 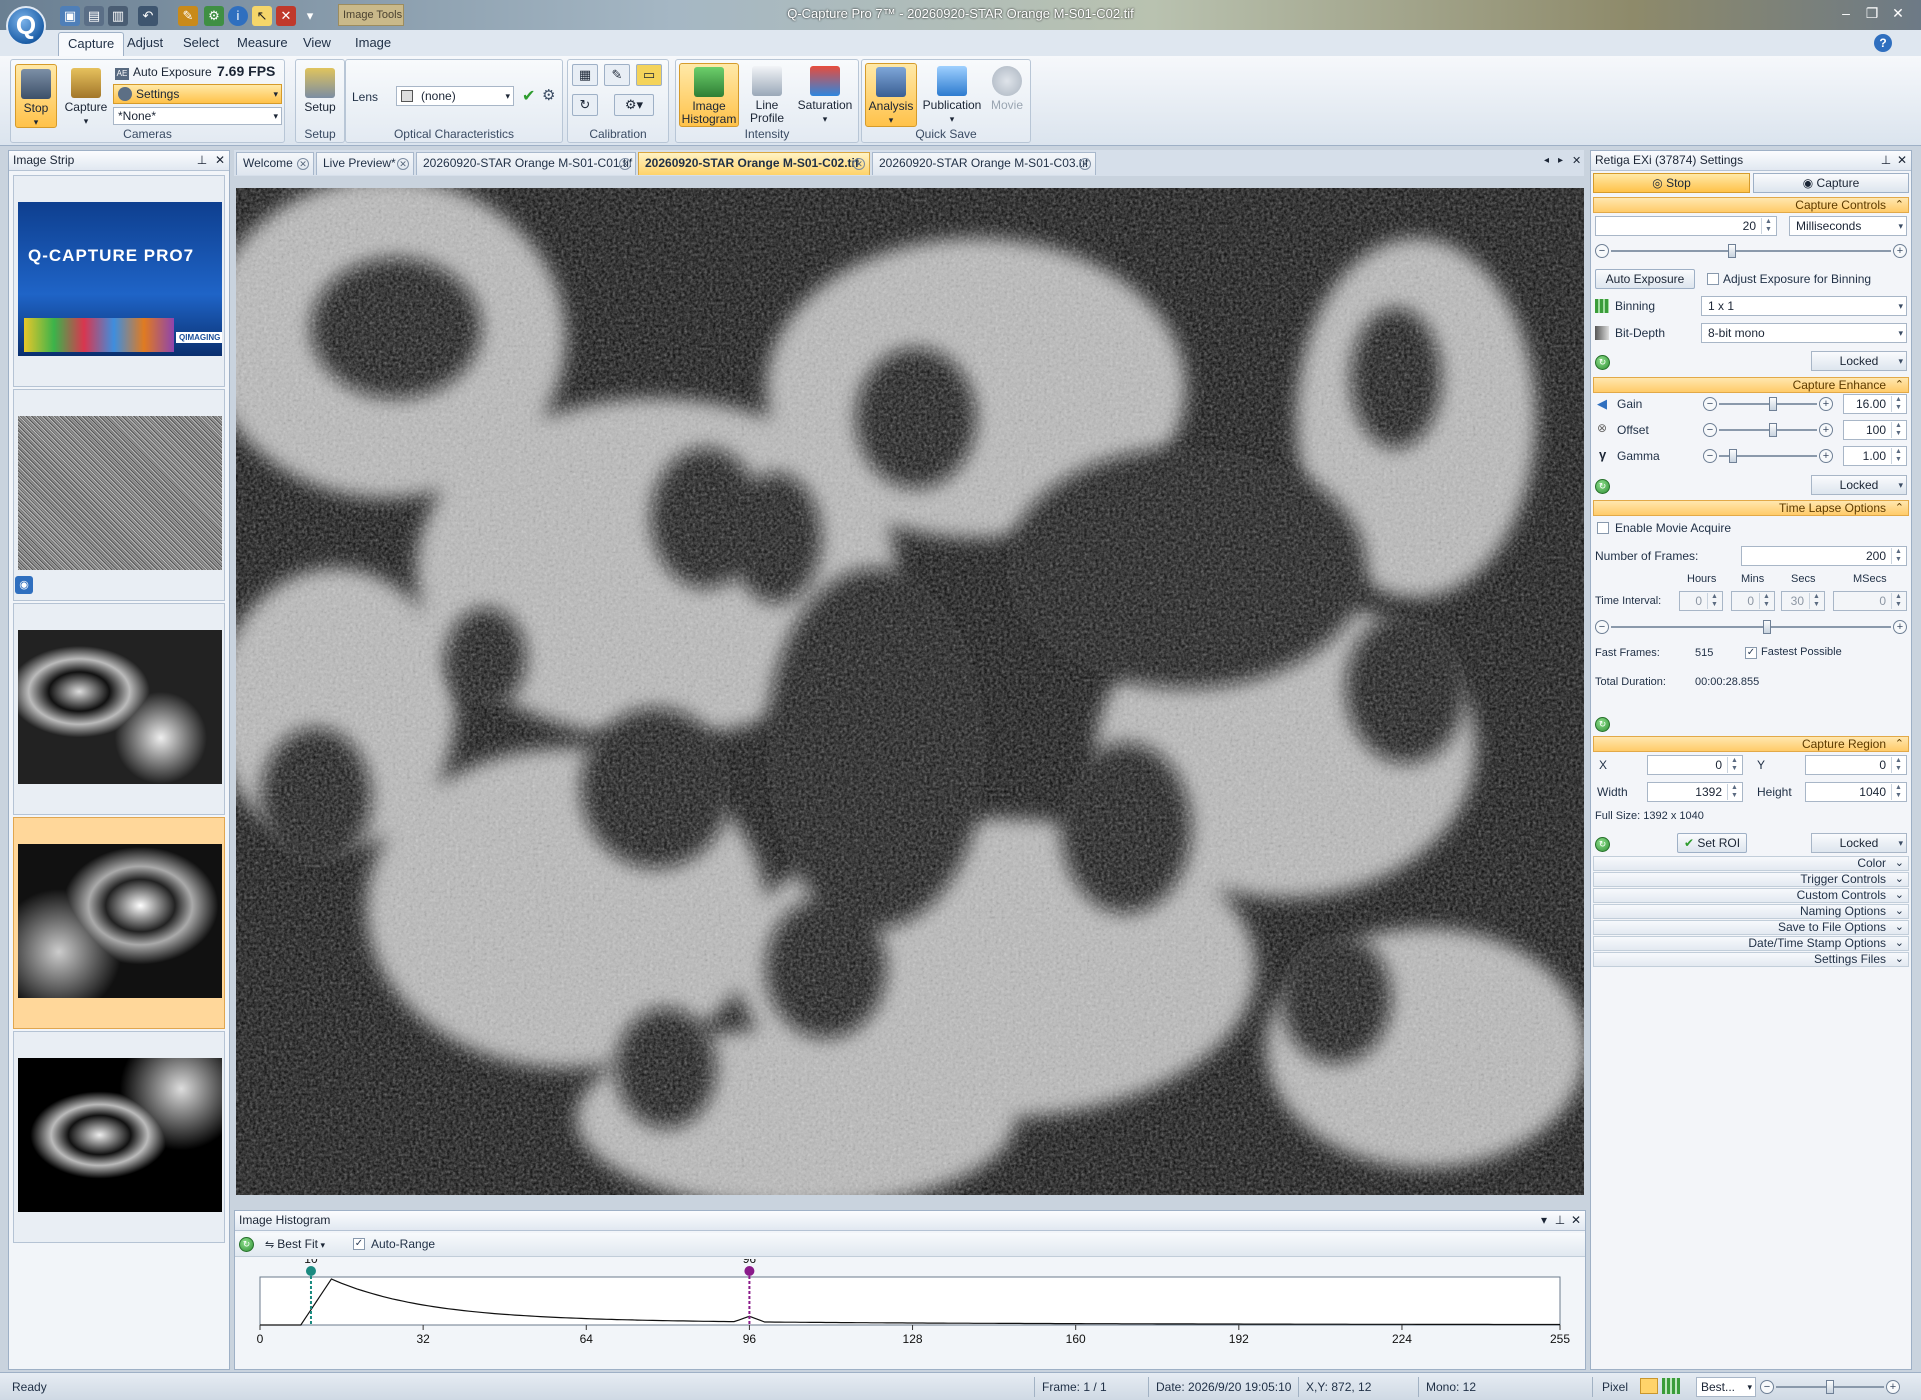 I want to click on thumbnail-c01, so click(x=119, y=709).